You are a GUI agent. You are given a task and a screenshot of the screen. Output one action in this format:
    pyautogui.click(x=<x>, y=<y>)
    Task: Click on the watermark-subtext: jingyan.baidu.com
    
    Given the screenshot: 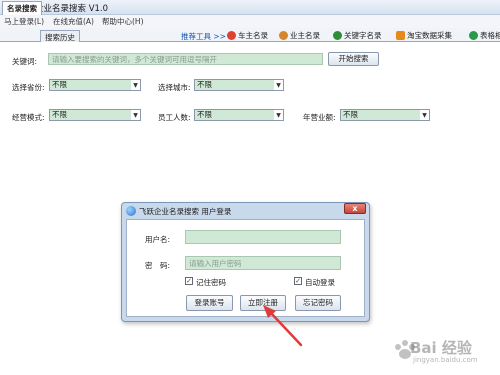 What is the action you would take?
    pyautogui.click(x=445, y=360)
    